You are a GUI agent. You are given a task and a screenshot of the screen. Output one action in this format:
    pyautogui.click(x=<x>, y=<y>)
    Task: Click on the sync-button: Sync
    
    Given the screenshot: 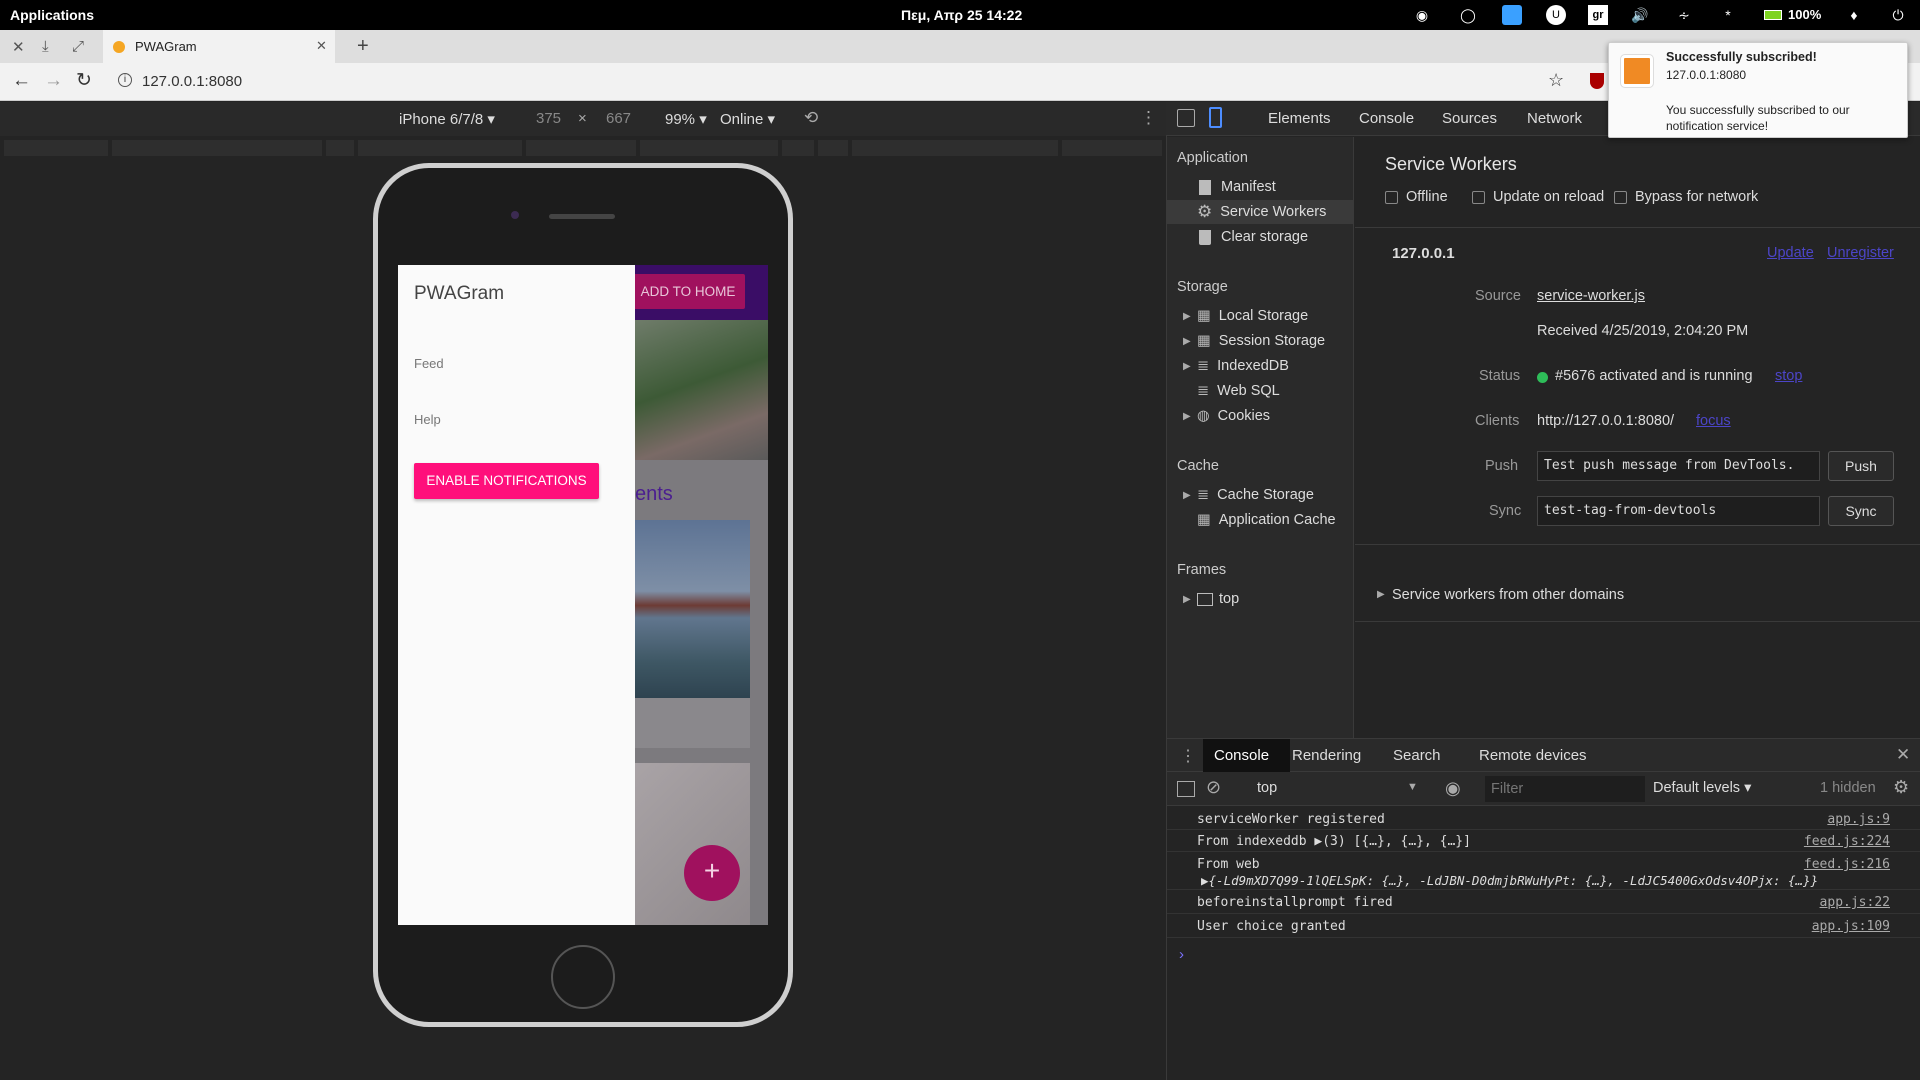 What is the action you would take?
    pyautogui.click(x=1861, y=511)
    